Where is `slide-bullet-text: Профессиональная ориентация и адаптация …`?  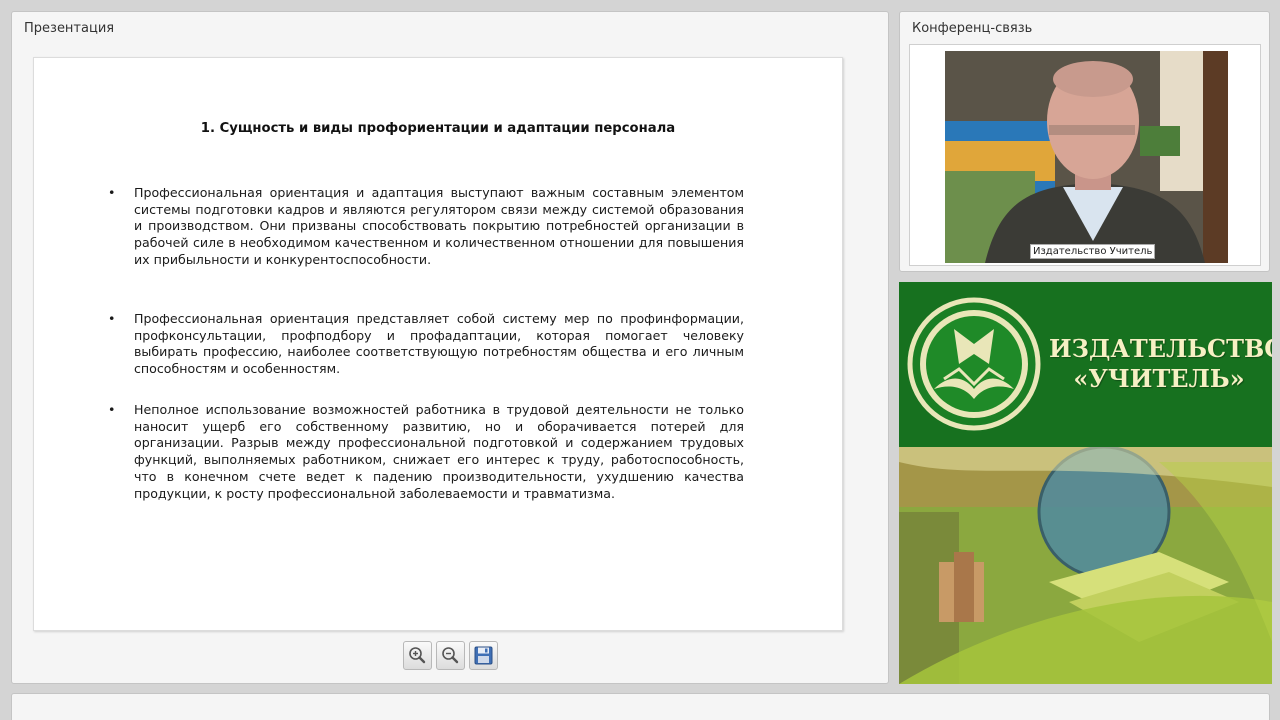 slide-bullet-text: Профессиональная ориентация и адаптация … is located at coordinates (439, 226).